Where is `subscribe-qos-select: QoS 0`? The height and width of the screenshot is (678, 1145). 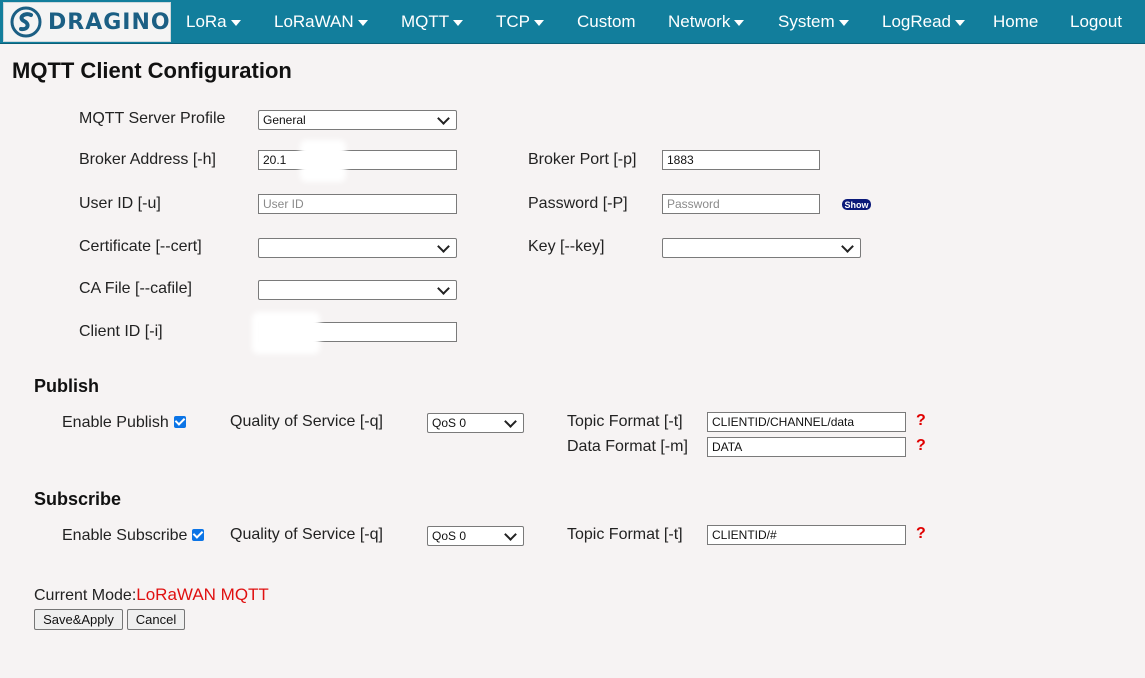
subscribe-qos-select: QoS 0 is located at coordinates (475, 536).